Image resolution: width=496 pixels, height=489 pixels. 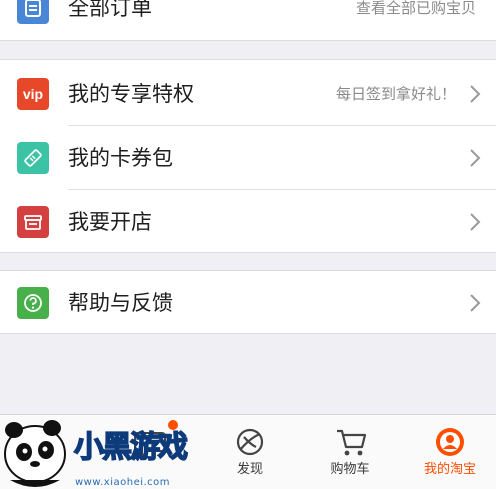 I want to click on menu-item-help: 帮助与反馈, so click(x=248, y=303).